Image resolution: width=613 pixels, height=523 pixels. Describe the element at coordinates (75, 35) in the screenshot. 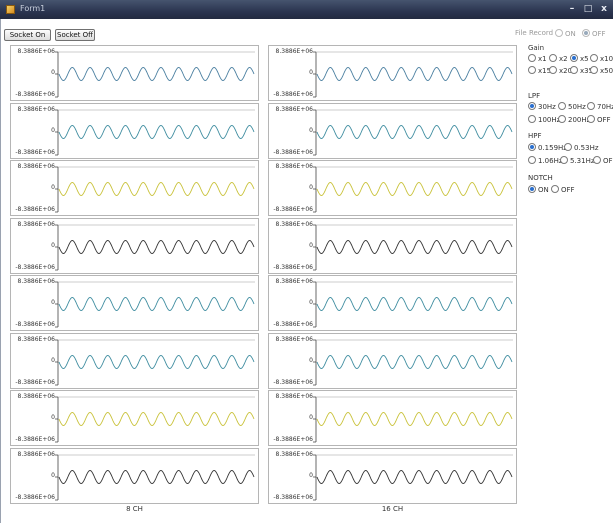

I see `socket-off-button: Socket Off` at that location.